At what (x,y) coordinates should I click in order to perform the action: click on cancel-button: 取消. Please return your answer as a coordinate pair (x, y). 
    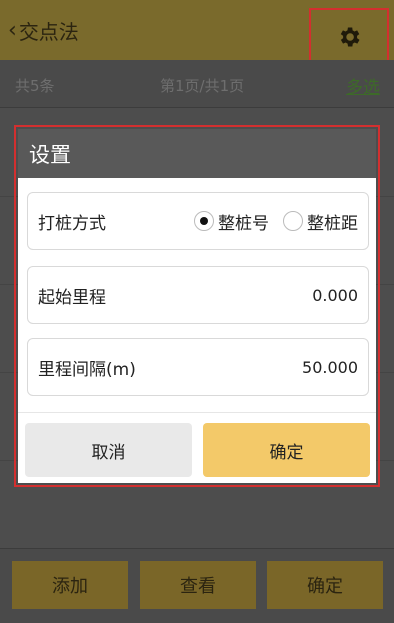
    Looking at the image, I should click on (108, 450).